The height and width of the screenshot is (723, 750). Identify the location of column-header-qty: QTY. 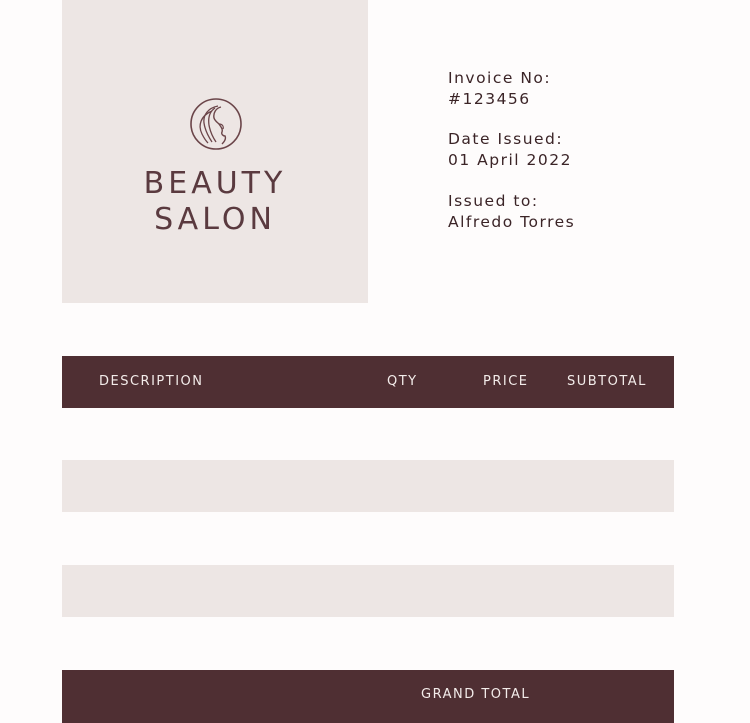
(402, 381).